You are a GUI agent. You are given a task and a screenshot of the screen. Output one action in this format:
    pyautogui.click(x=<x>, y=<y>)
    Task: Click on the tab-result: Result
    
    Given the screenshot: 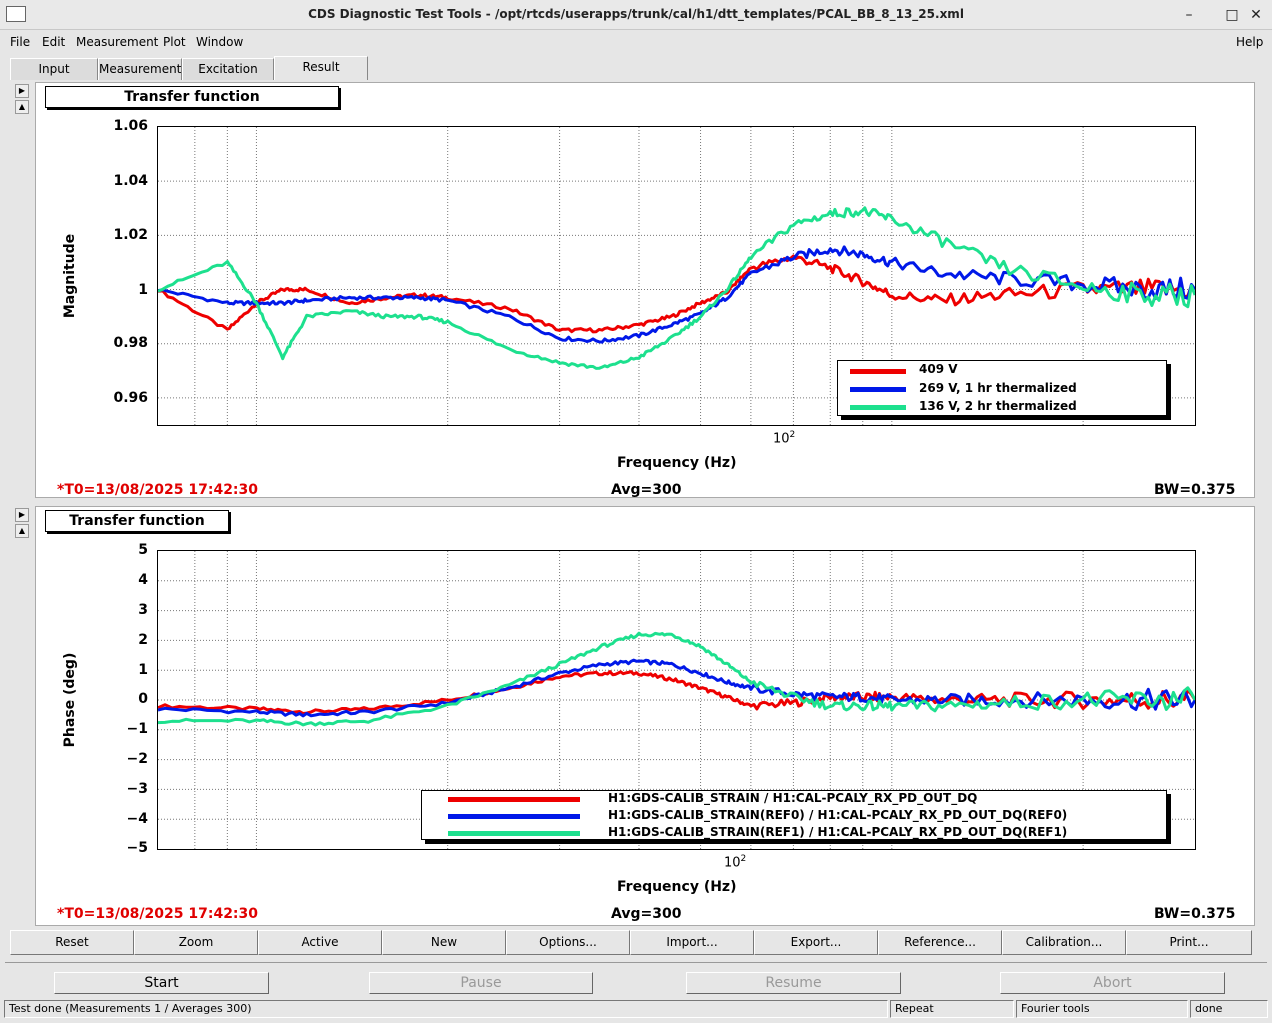 What is the action you would take?
    pyautogui.click(x=321, y=68)
    